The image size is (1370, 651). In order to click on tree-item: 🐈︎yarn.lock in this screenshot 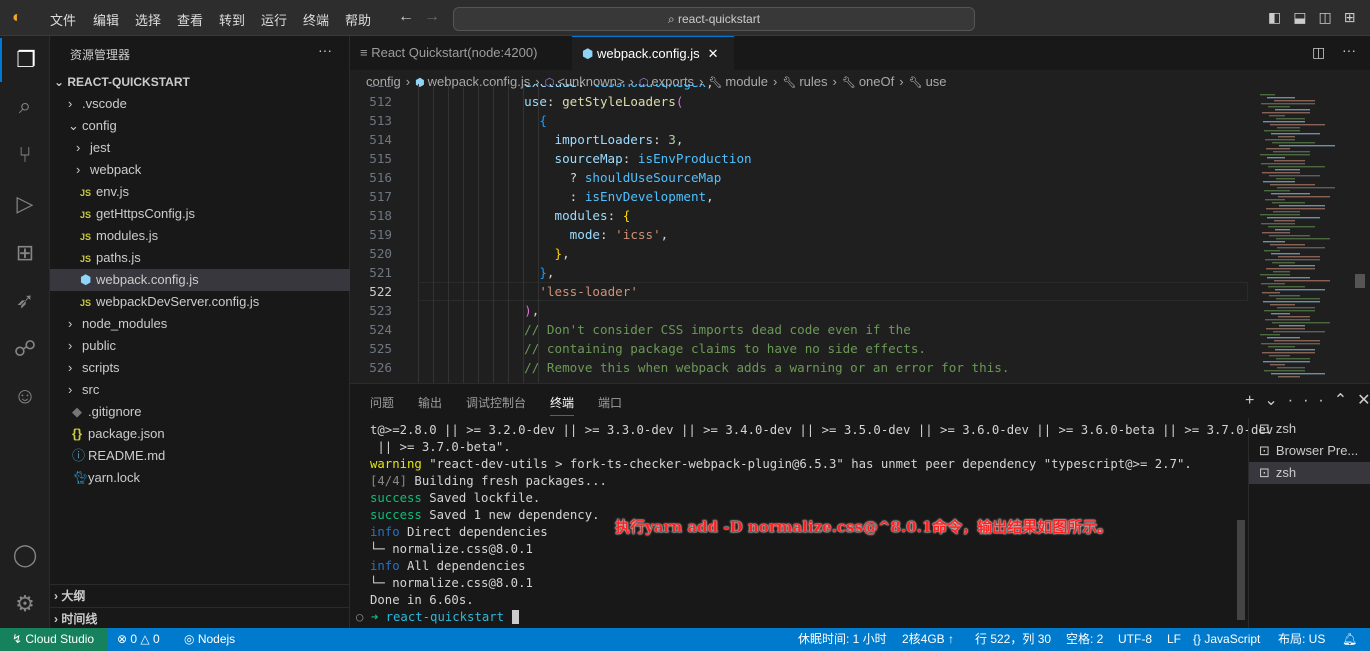, I will do `click(200, 478)`.